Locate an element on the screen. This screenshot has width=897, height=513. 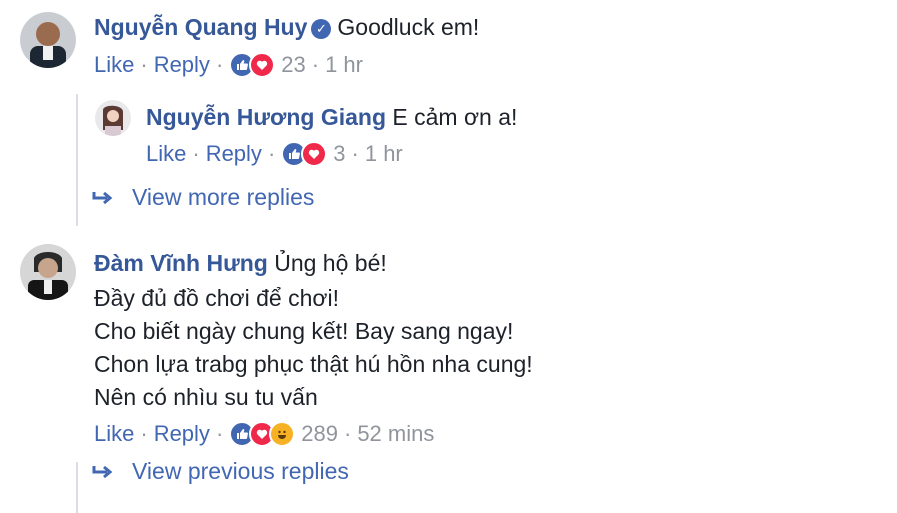
comment-text-line: Đầy đủ đồ chơi để chơi! is located at coordinates (216, 298).